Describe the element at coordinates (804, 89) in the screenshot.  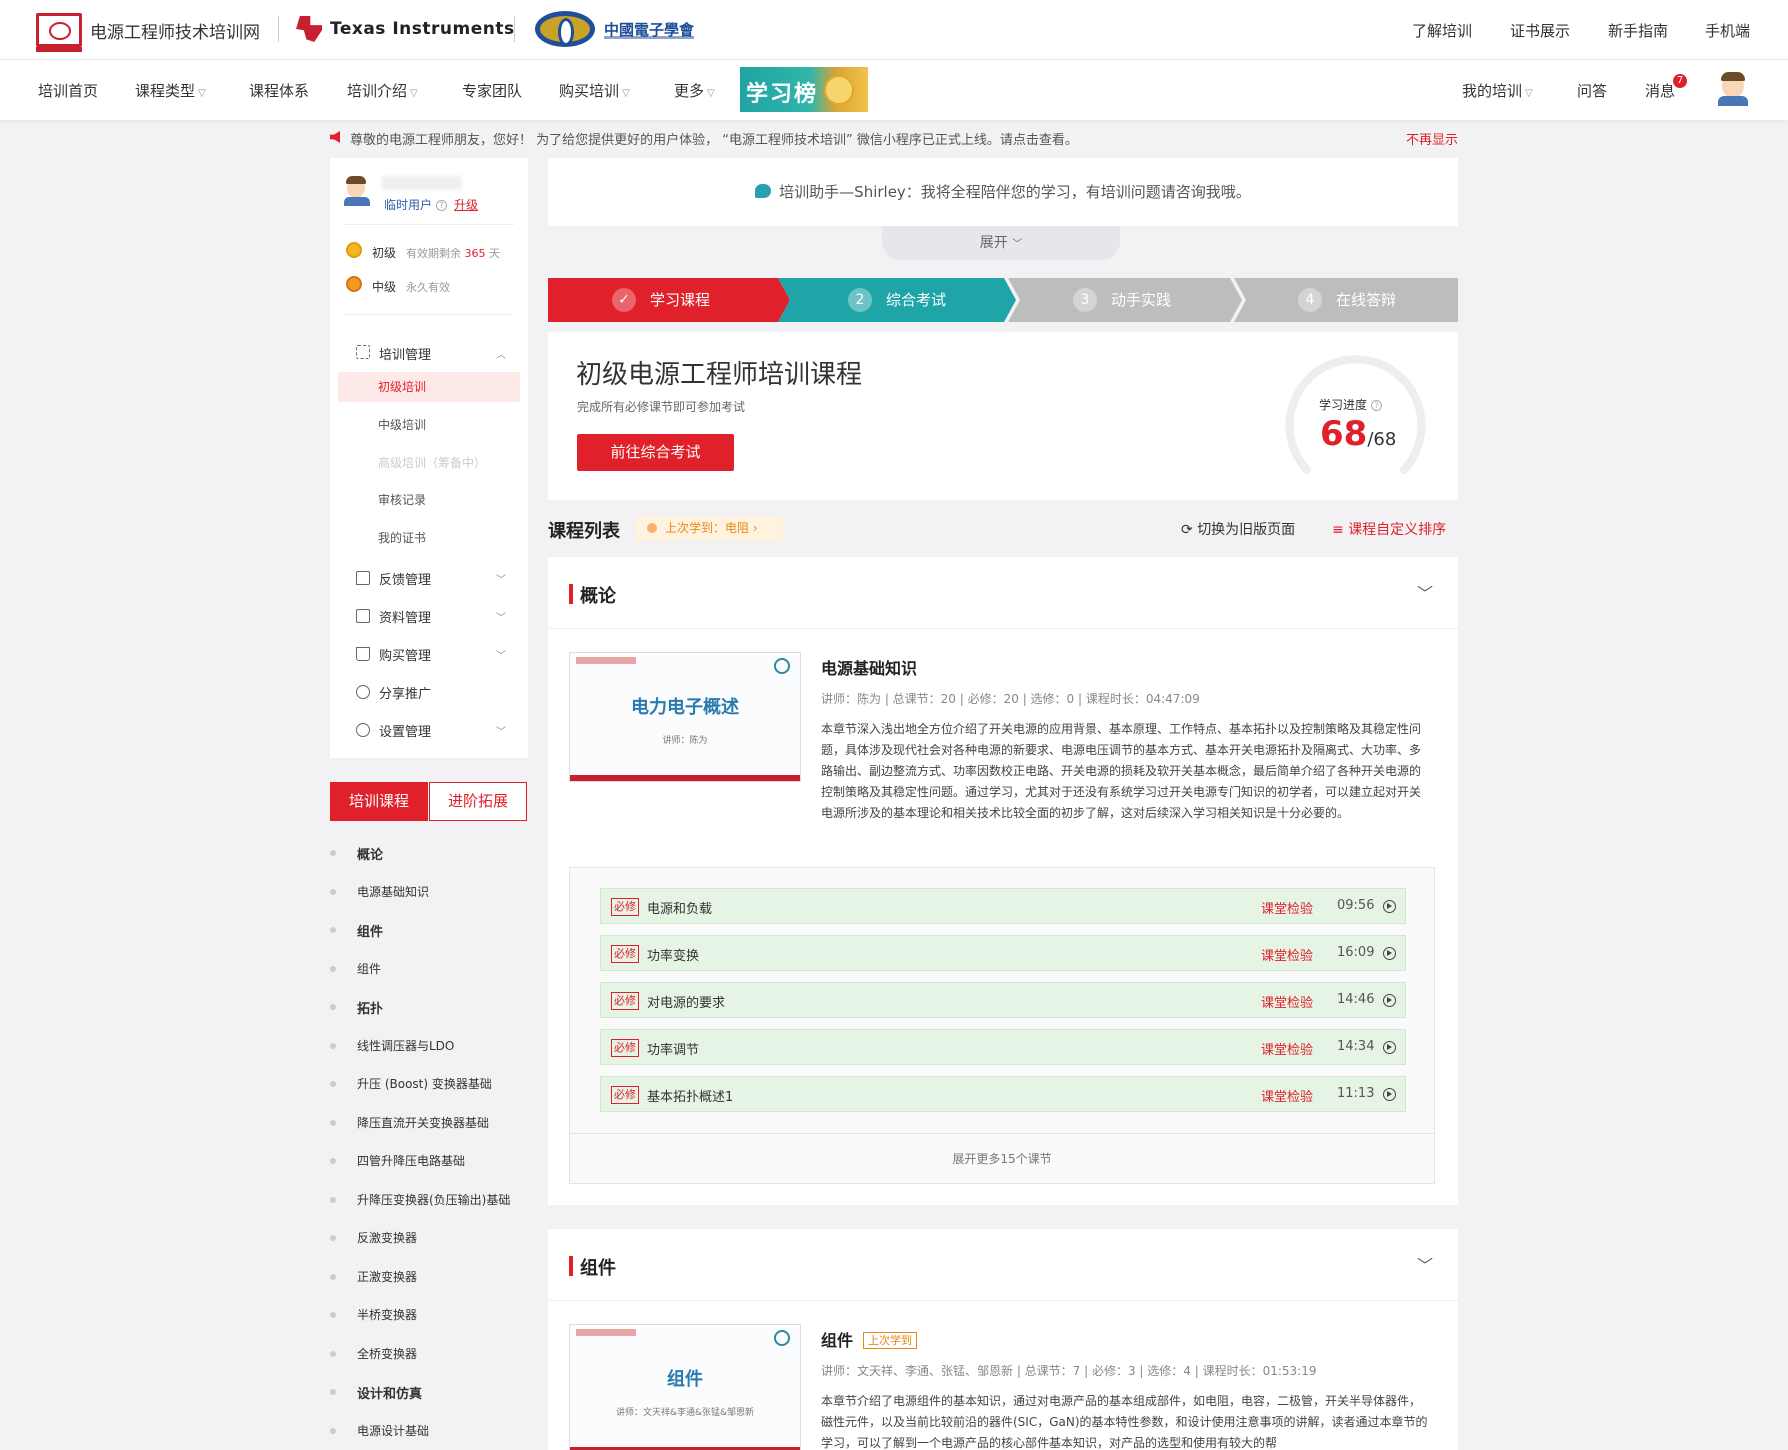
I see `leaderboard-banner: 学习榜` at that location.